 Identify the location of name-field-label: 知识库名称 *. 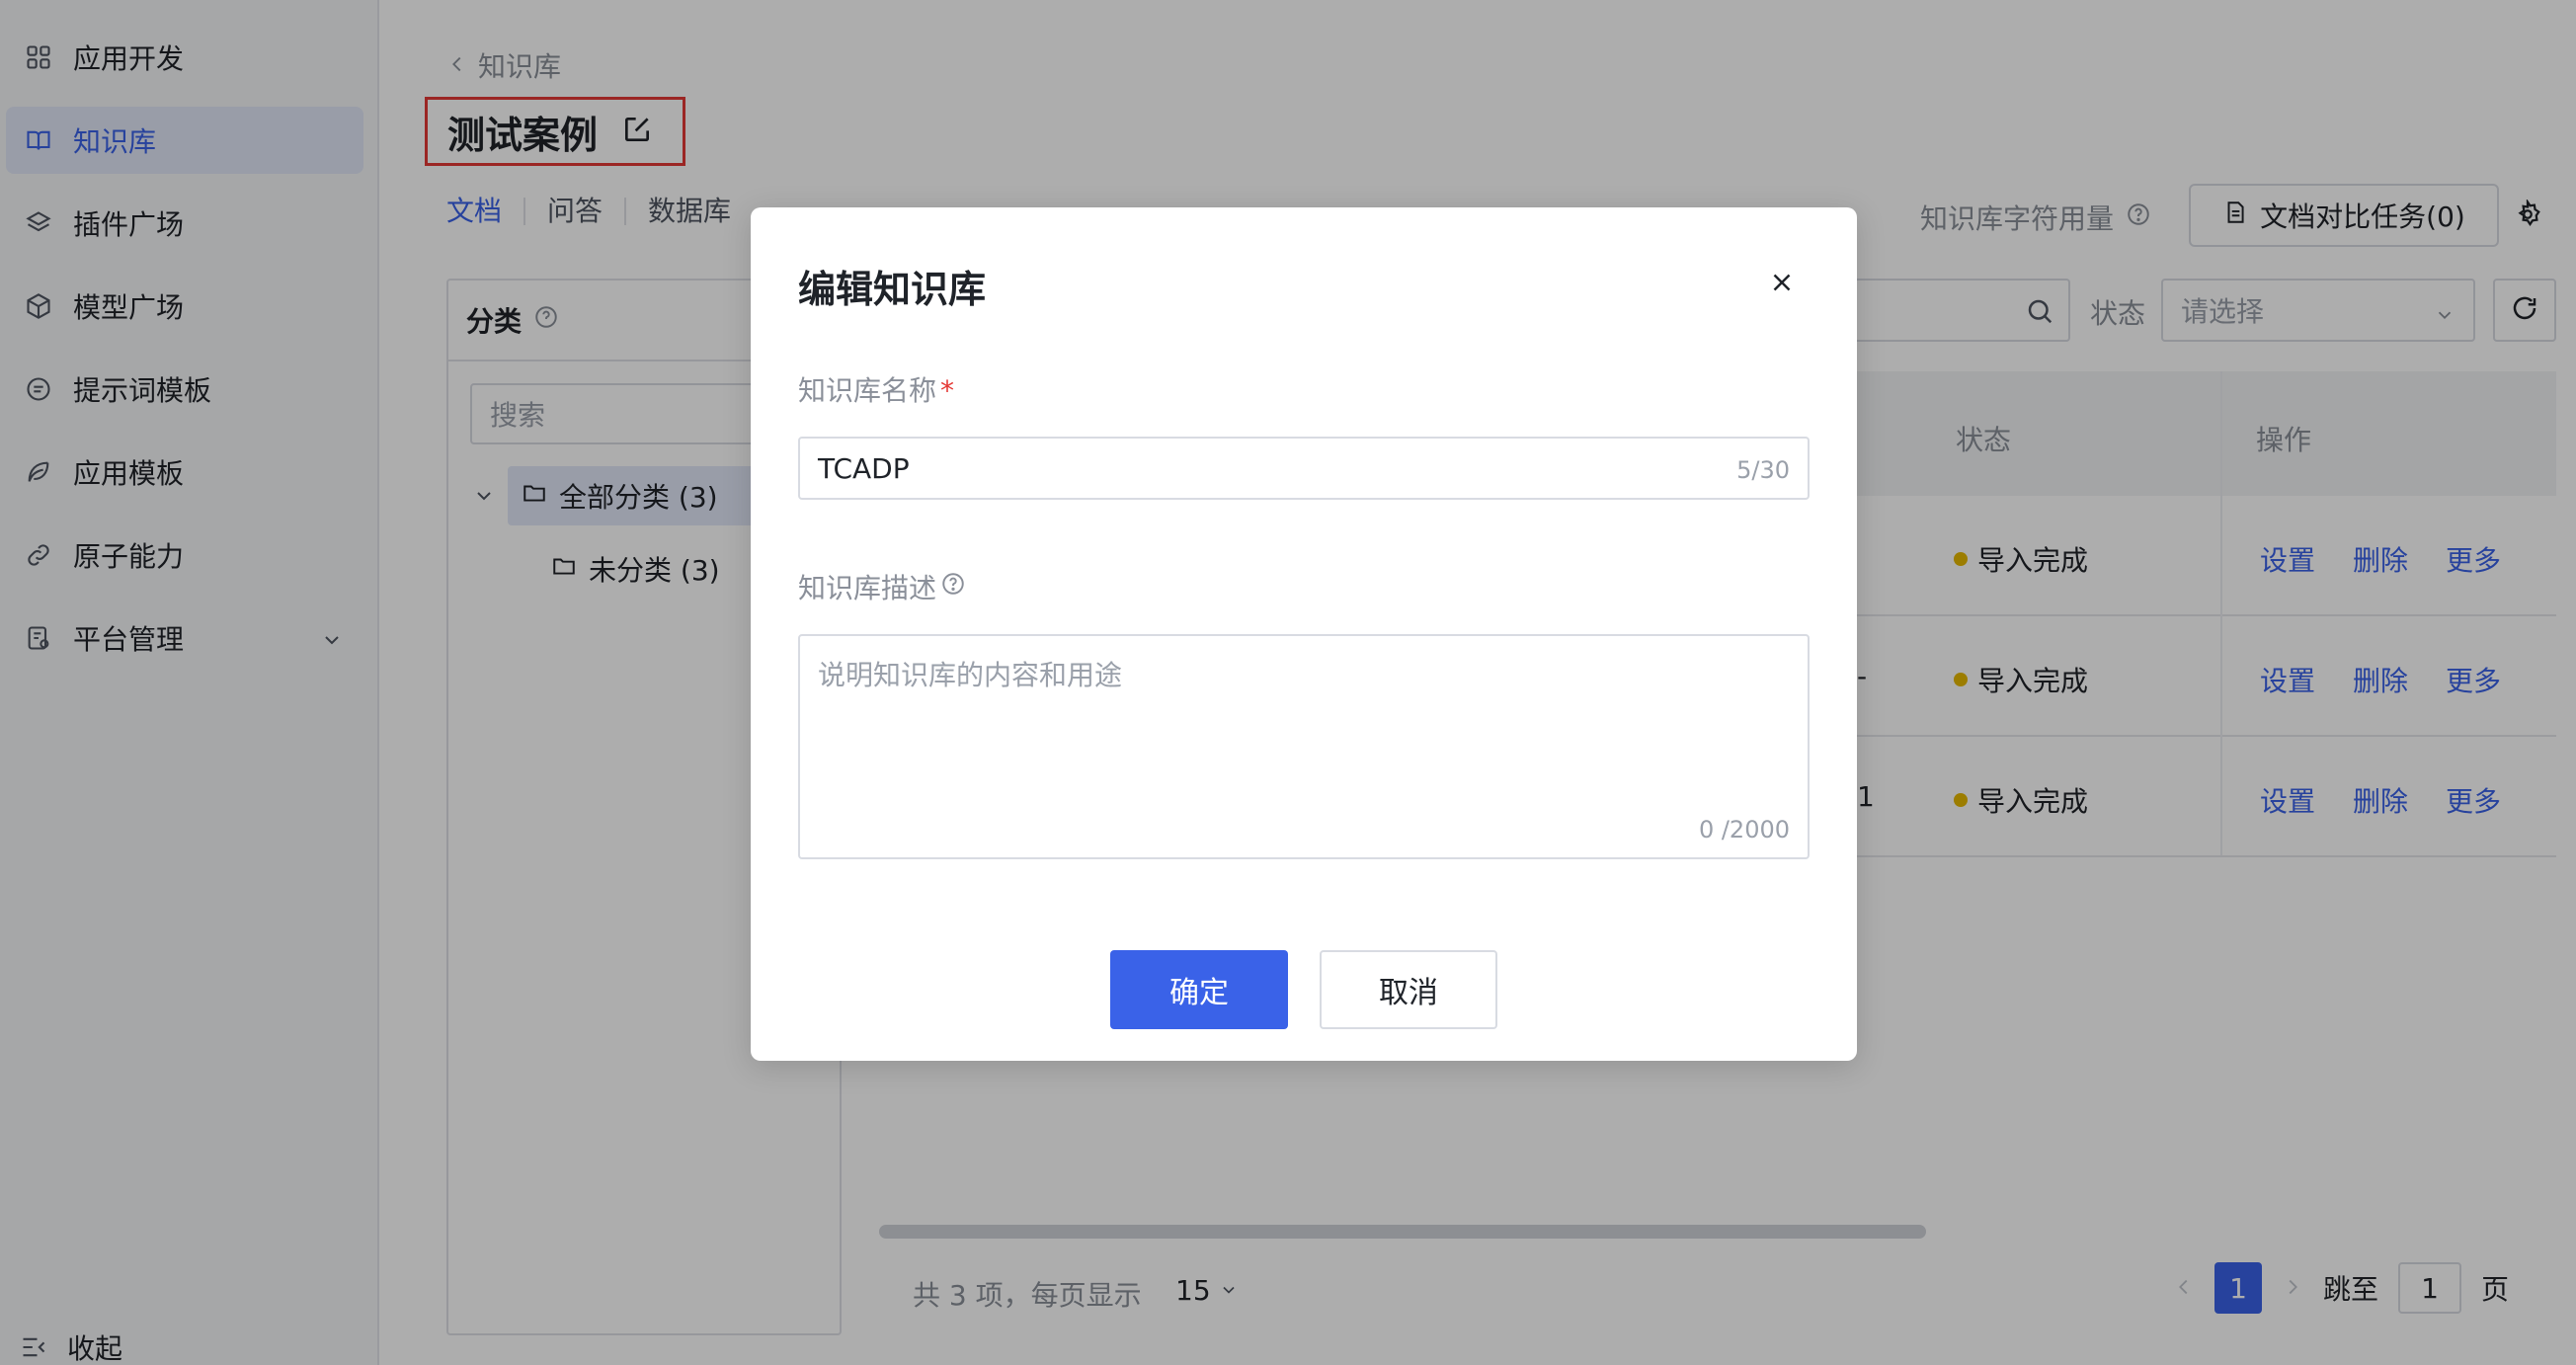
(876, 389).